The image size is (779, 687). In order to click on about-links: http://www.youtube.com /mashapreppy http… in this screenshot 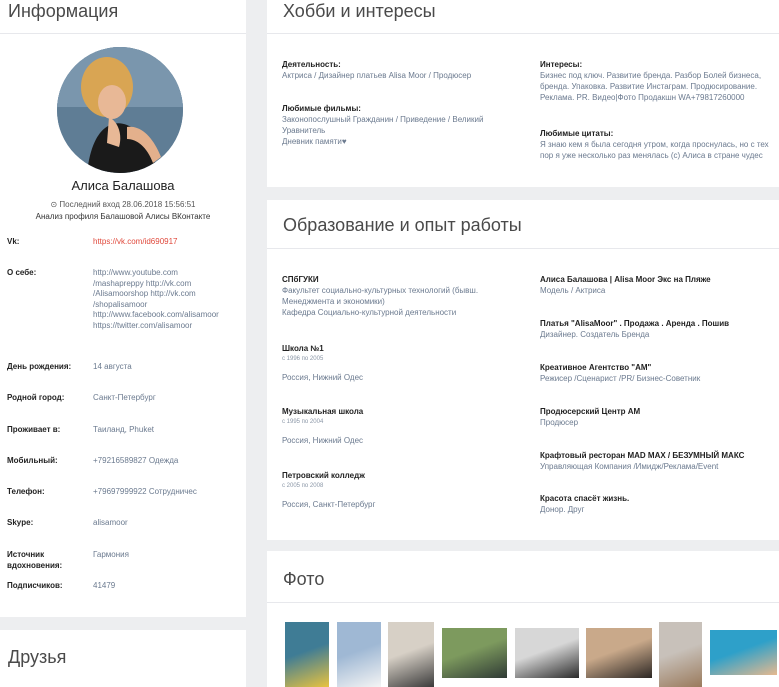, I will do `click(168, 299)`.